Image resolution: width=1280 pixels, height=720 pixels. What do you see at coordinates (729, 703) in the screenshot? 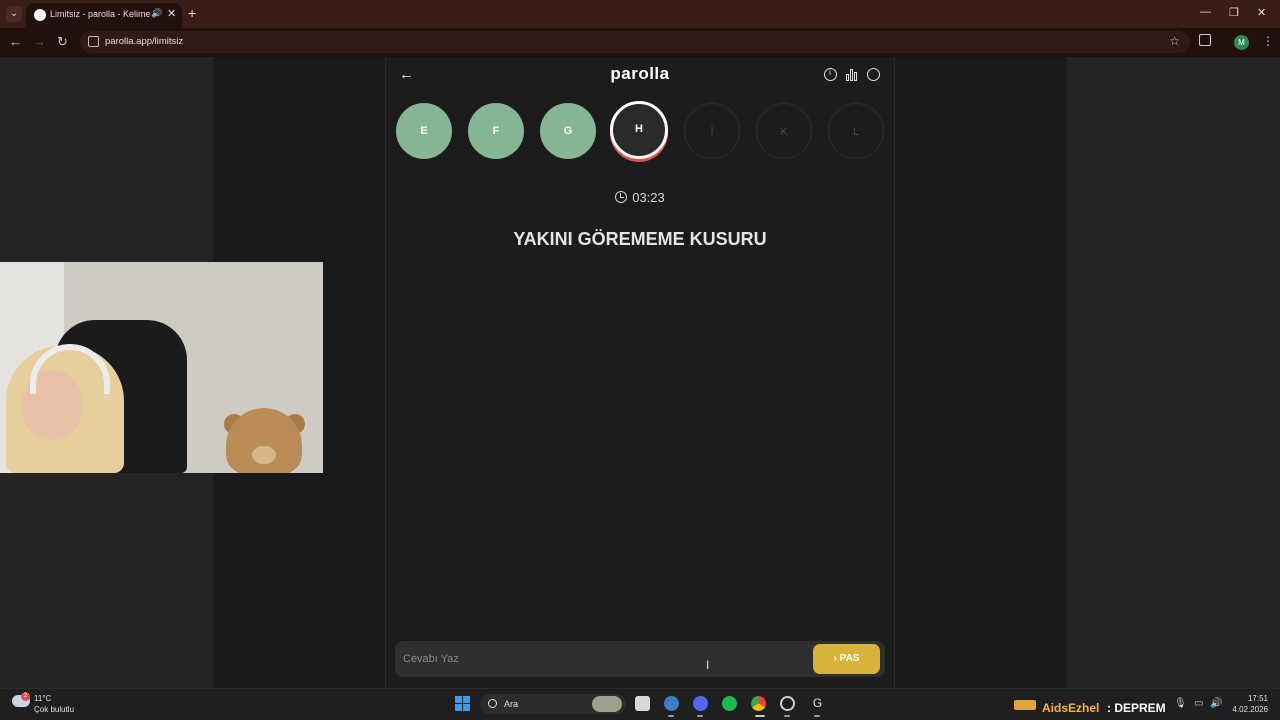
I see `spotify-icon` at bounding box center [729, 703].